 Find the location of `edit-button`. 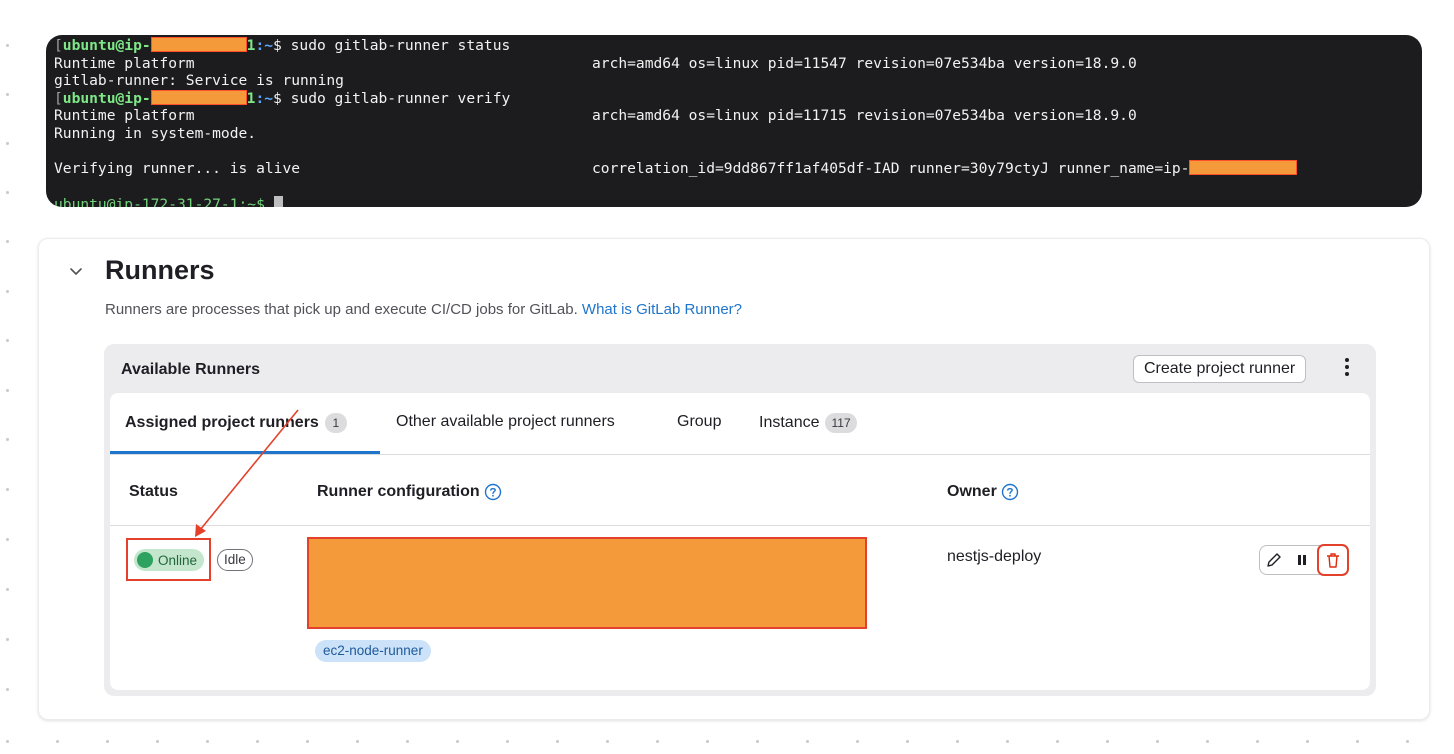

edit-button is located at coordinates (1274, 560).